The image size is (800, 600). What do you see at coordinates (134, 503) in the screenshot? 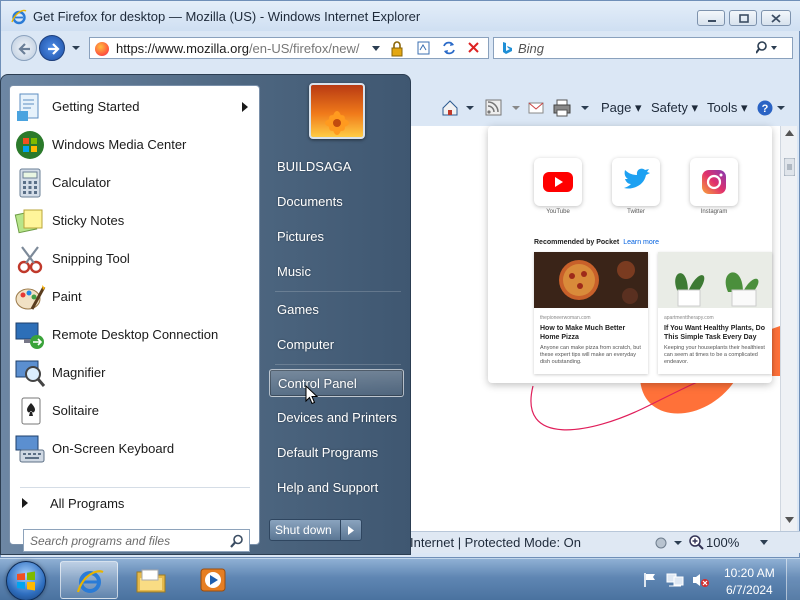
I see `all-programs-button: All Programs` at bounding box center [134, 503].